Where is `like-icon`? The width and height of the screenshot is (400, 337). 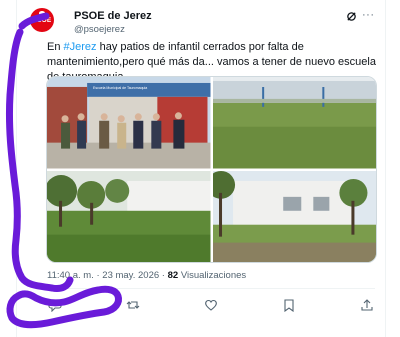
like-icon is located at coordinates (211, 305).